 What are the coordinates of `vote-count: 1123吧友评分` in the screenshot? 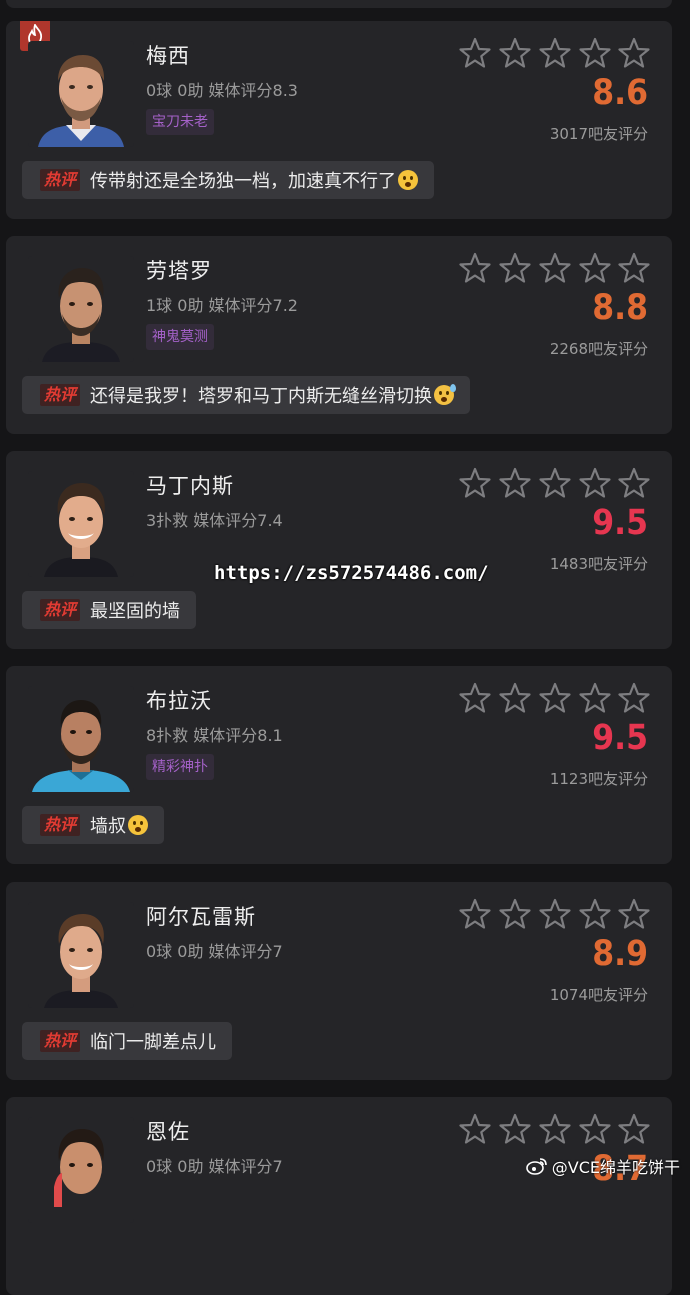 It's located at (598, 779).